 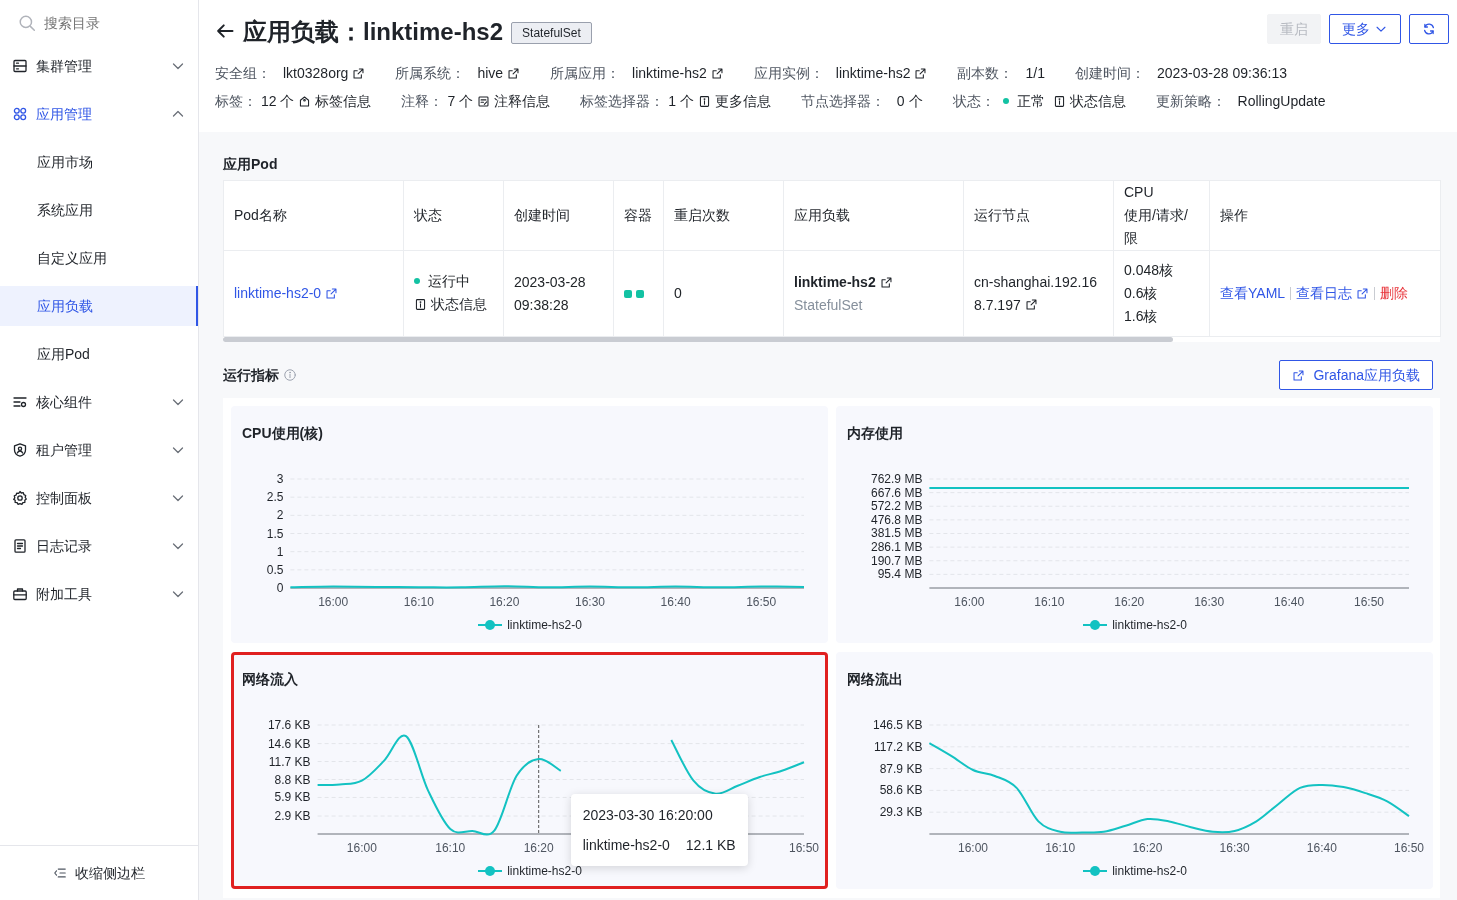 What do you see at coordinates (1156, 215) in the screenshot?
I see `column-header: CPU 使用/请求/限` at bounding box center [1156, 215].